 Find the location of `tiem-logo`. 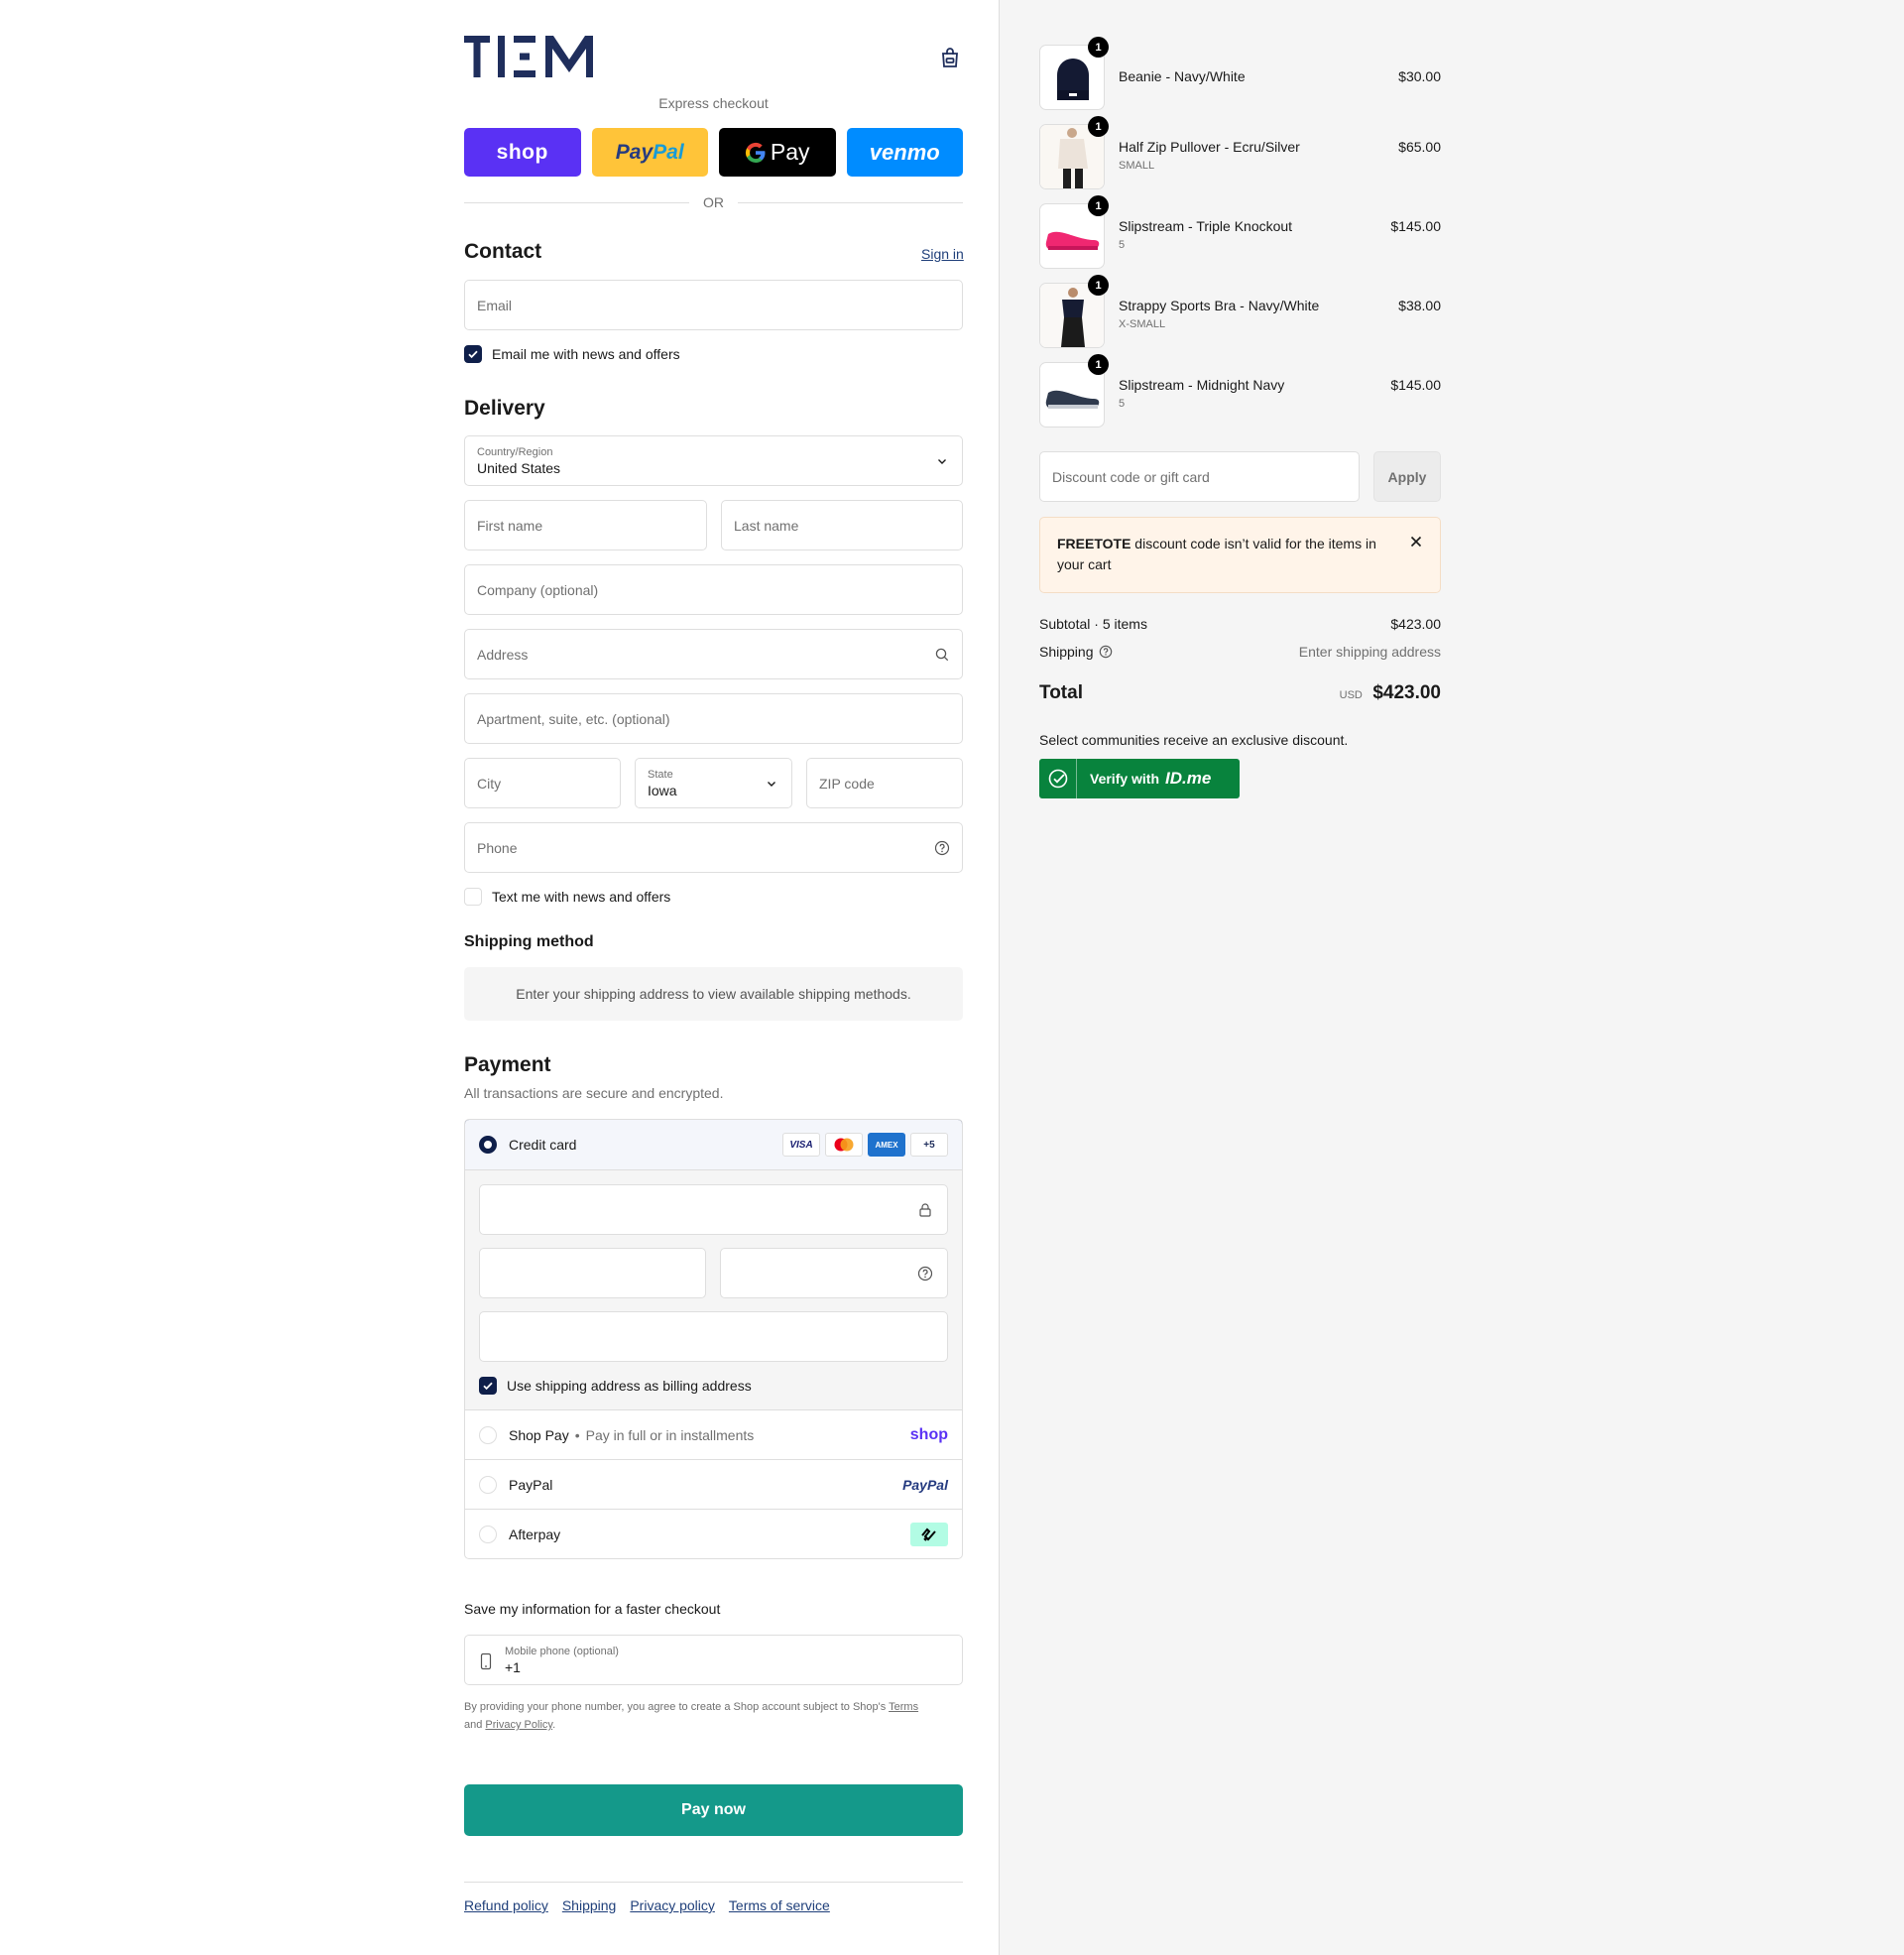

tiem-logo is located at coordinates (529, 57).